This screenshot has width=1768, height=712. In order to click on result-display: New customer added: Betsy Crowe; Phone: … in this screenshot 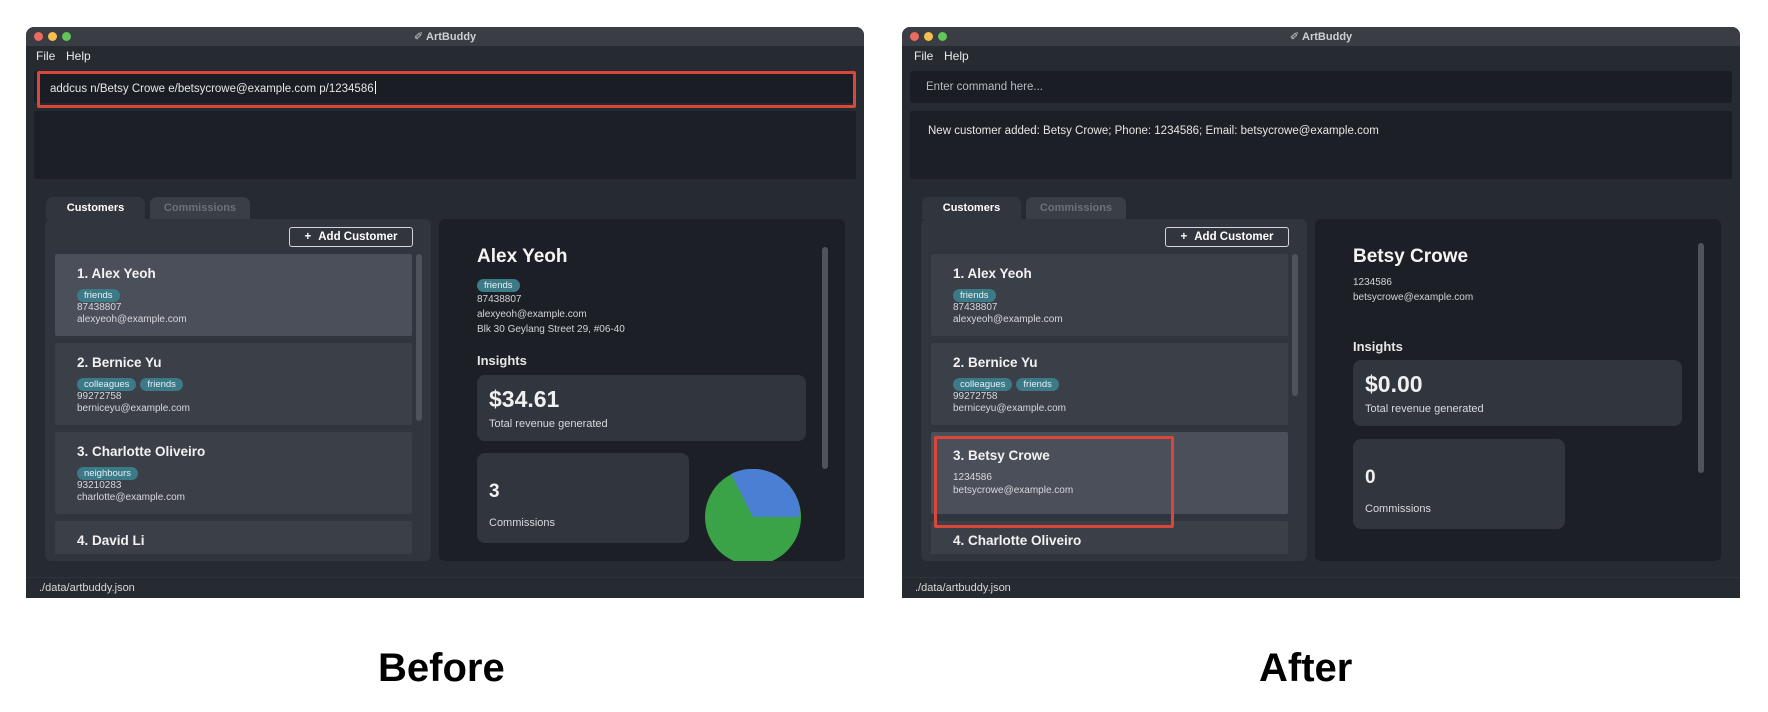, I will do `click(1321, 145)`.